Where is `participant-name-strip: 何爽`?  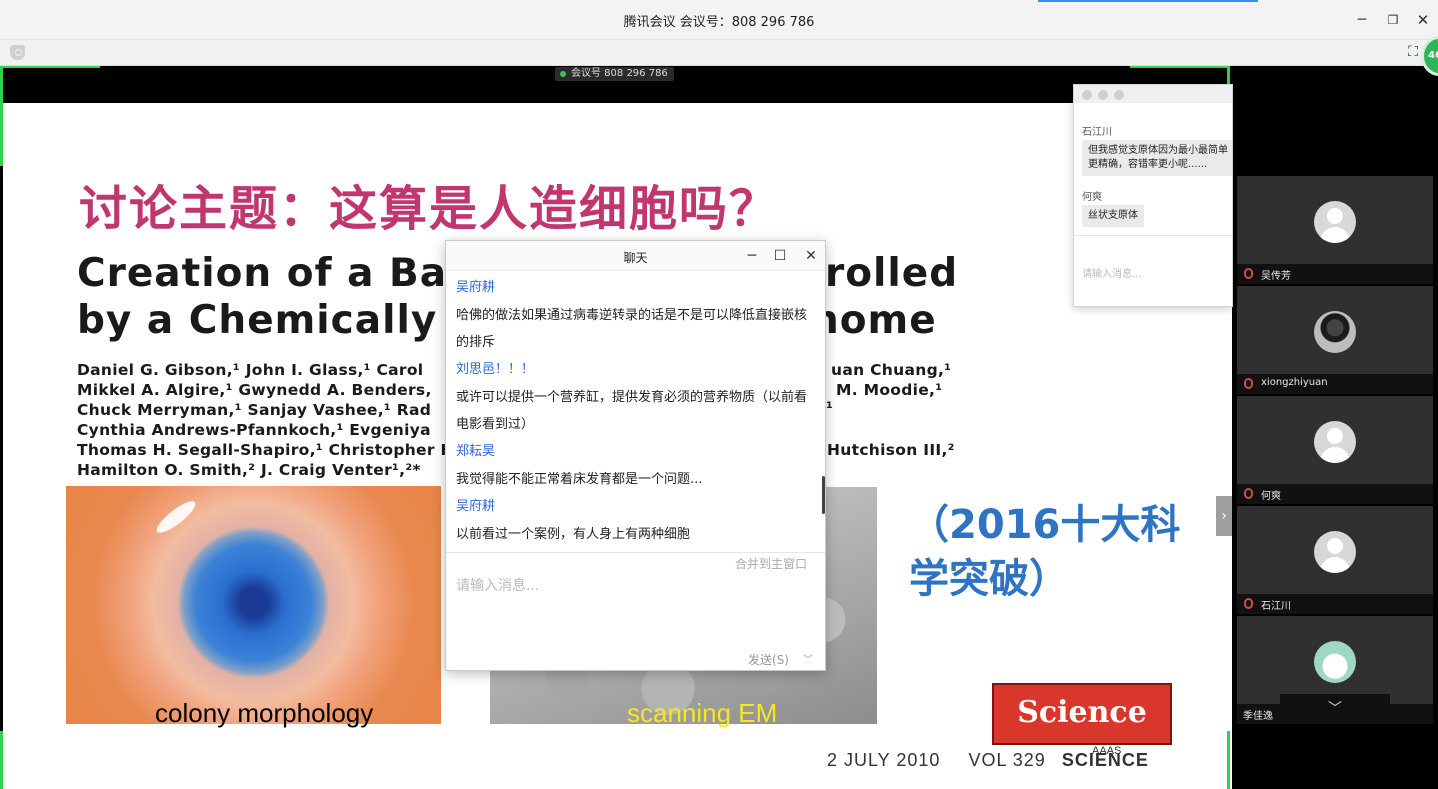
participant-name-strip: 何爽 is located at coordinates (1335, 494).